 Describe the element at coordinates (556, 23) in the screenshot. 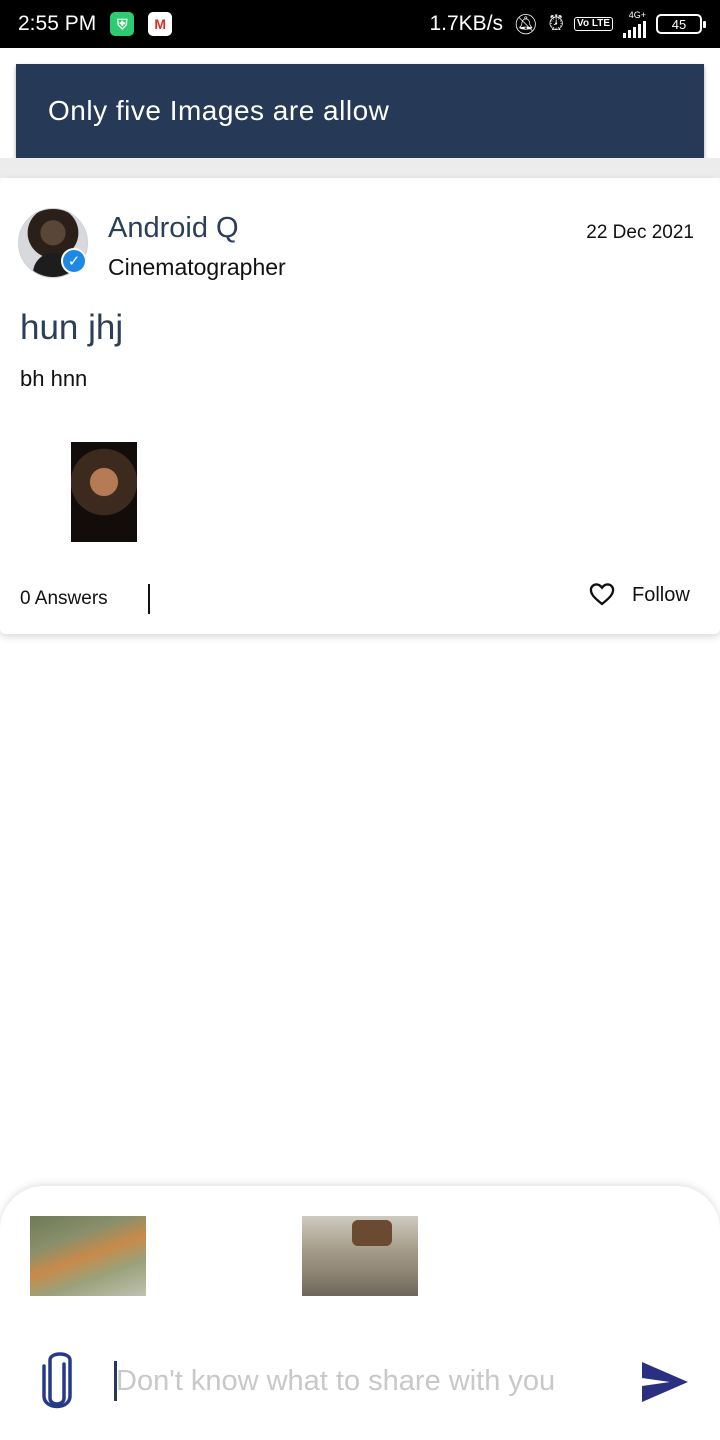

I see `alarm-icon: ⏰︎` at that location.